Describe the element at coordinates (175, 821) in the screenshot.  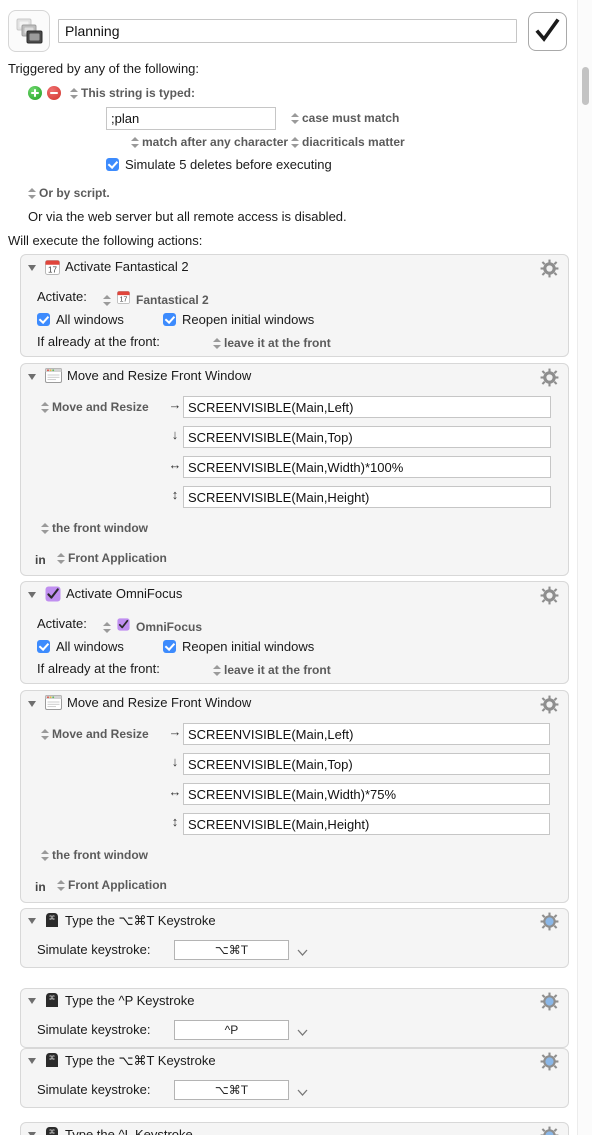
I see `arrow-vertical-icon: ↕` at that location.